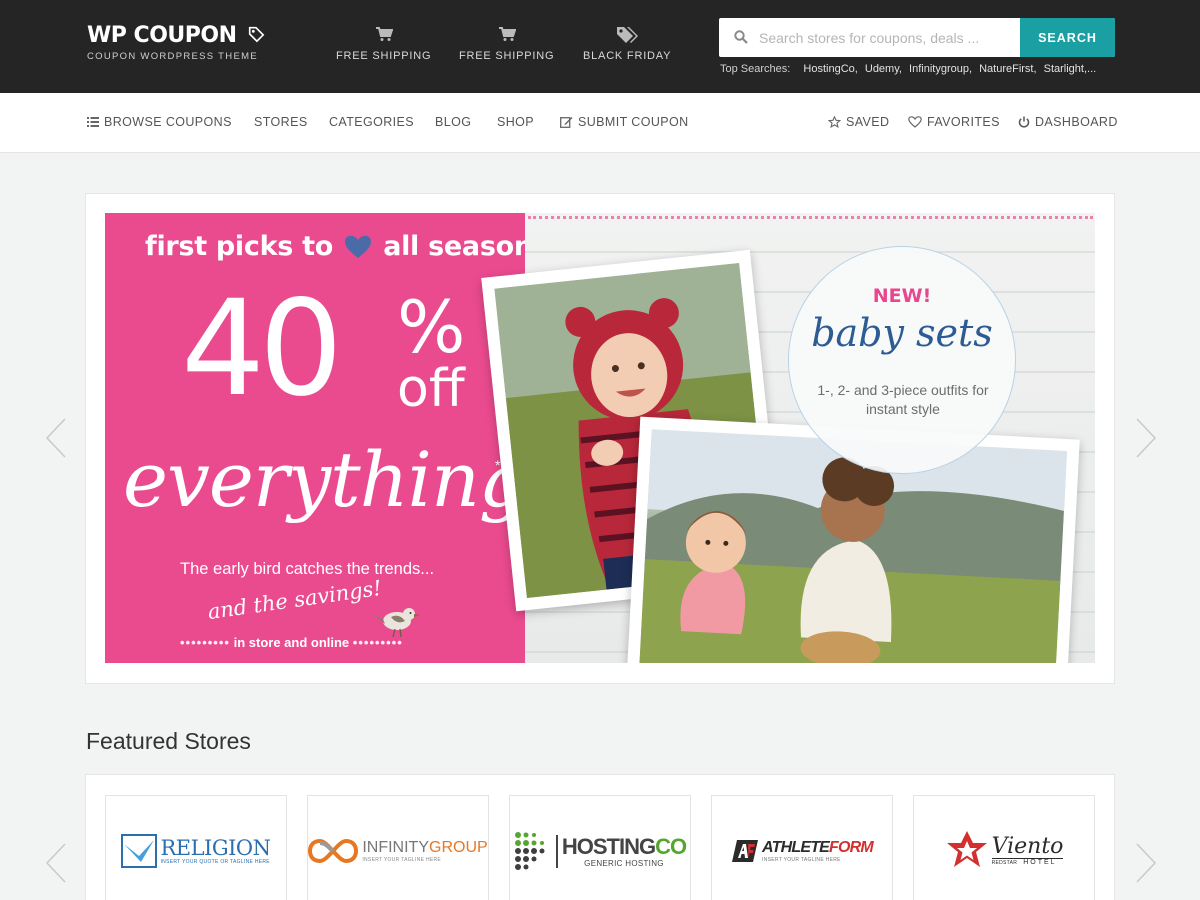 Image resolution: width=1200 pixels, height=900 pixels. What do you see at coordinates (671, 846) in the screenshot?
I see `store-name-accent: CO` at bounding box center [671, 846].